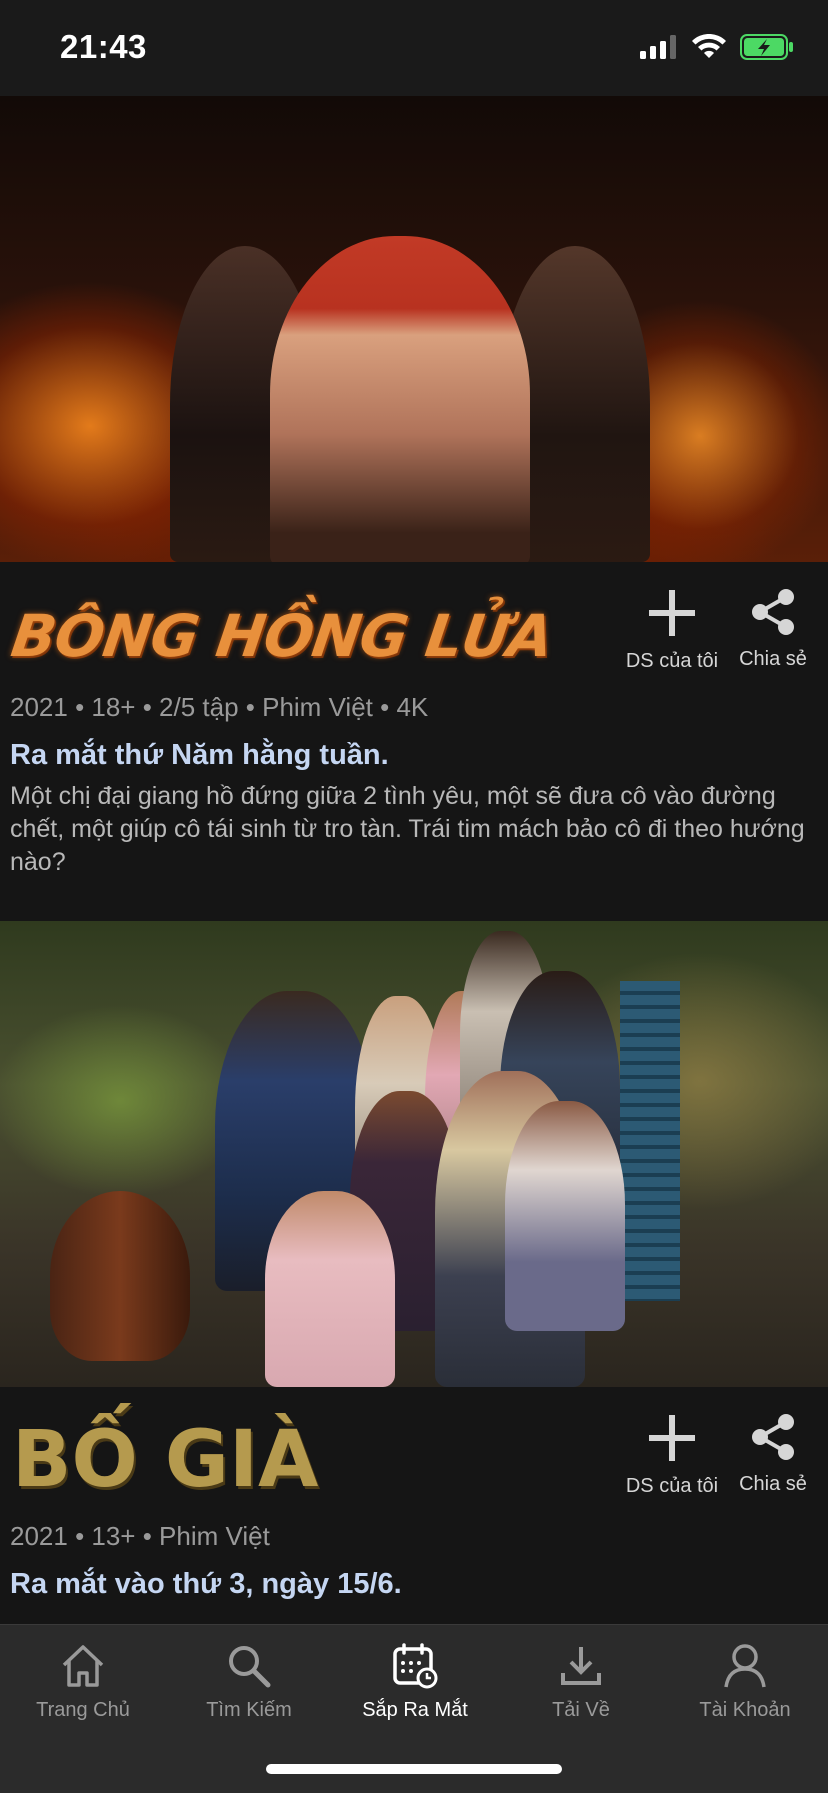 This screenshot has height=1793, width=828. What do you see at coordinates (249, 1710) in the screenshot?
I see `tab-label: Tìm Kiếm` at bounding box center [249, 1710].